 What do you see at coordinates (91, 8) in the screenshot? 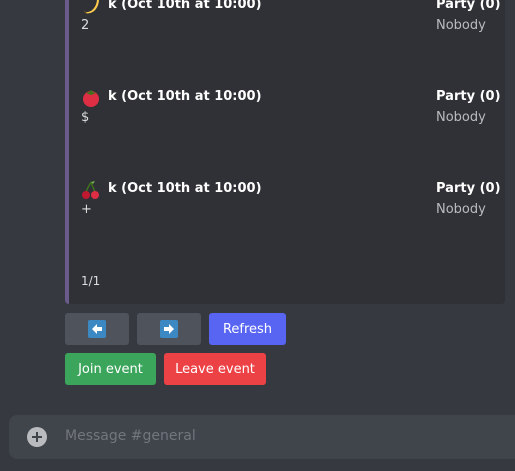
I see `banana-icon` at bounding box center [91, 8].